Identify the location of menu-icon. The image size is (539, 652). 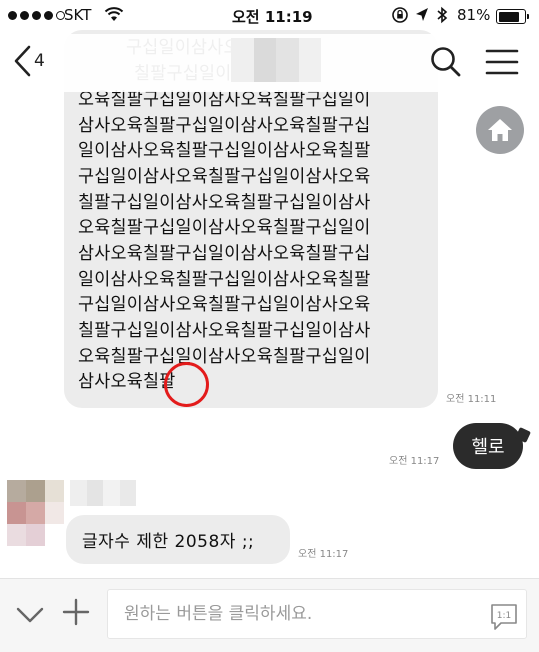
(502, 62).